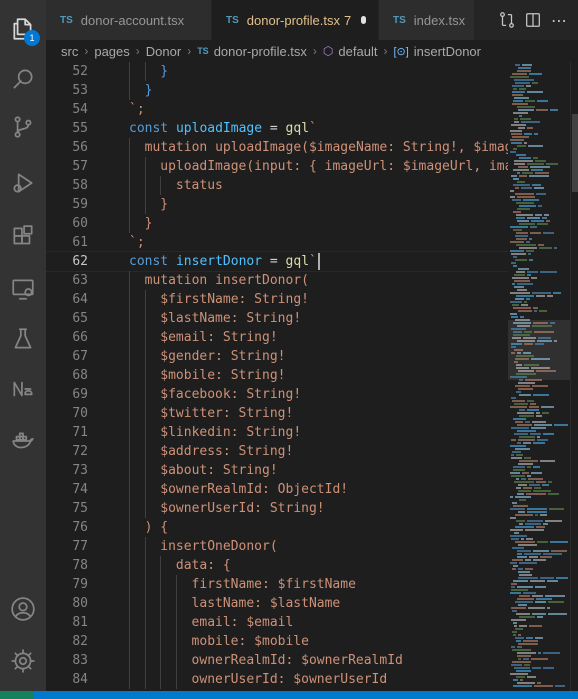 Image resolution: width=578 pixels, height=699 pixels. What do you see at coordinates (277, 603) in the screenshot?
I see `code-line: 80 lastName: $lastName` at bounding box center [277, 603].